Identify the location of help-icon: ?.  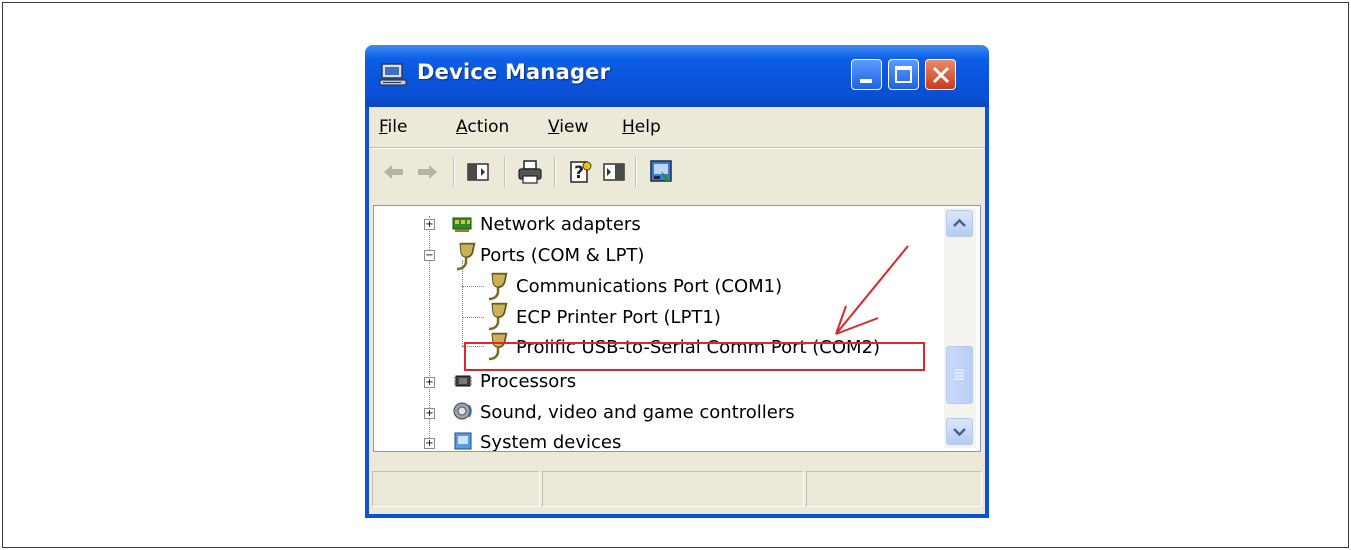
(580, 172).